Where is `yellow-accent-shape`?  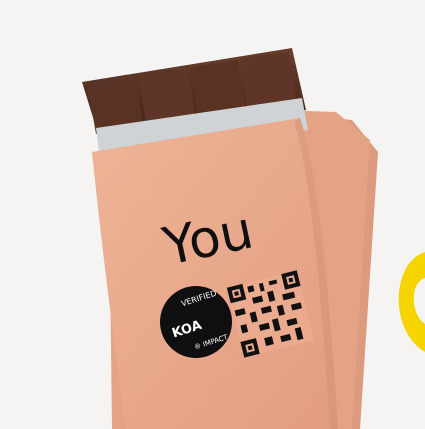
yellow-accent-shape is located at coordinates (411, 302).